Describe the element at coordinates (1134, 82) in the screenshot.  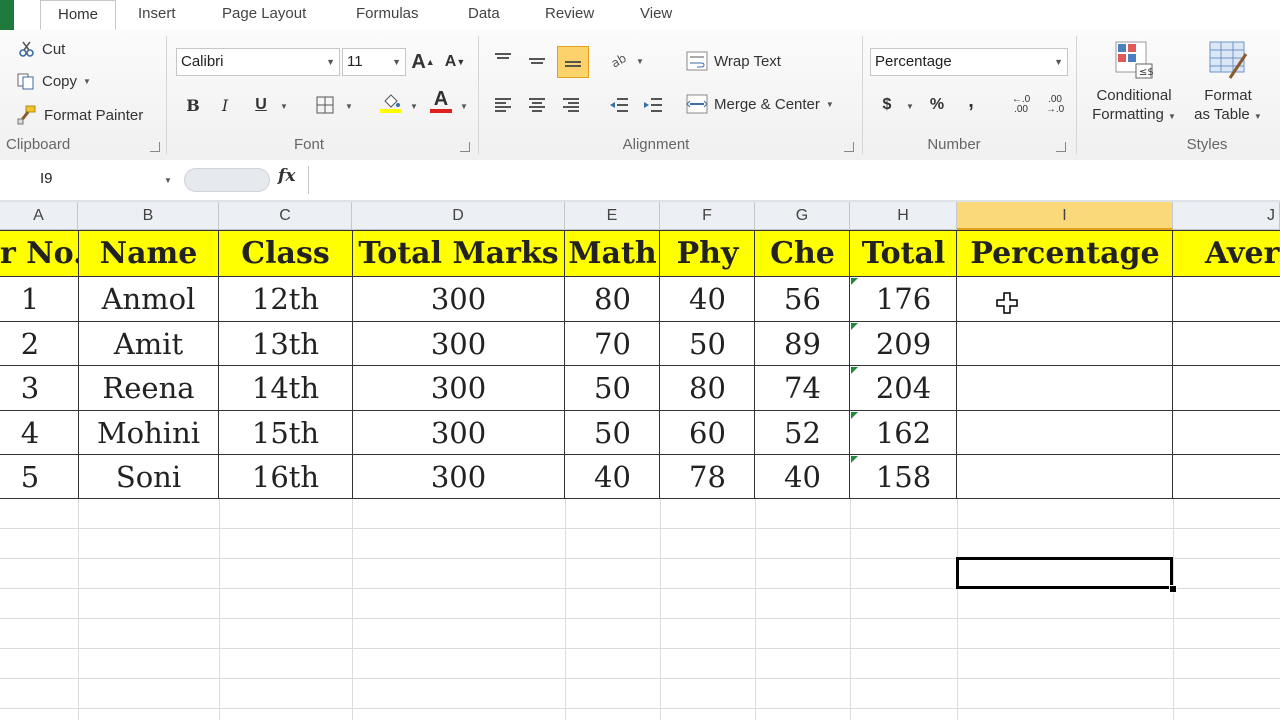
I see `conditional-formatting-button: ≤$ Conditional Formatting ▼` at that location.